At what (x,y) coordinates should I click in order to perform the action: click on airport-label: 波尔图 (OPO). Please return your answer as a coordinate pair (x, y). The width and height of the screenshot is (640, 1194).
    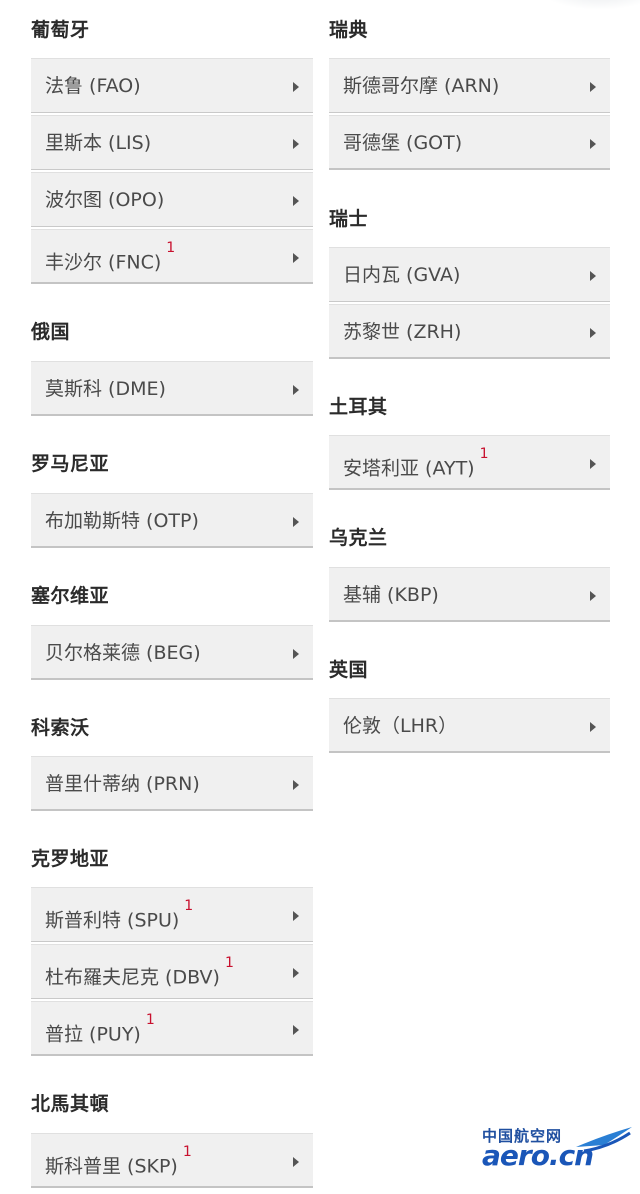
    Looking at the image, I should click on (104, 200).